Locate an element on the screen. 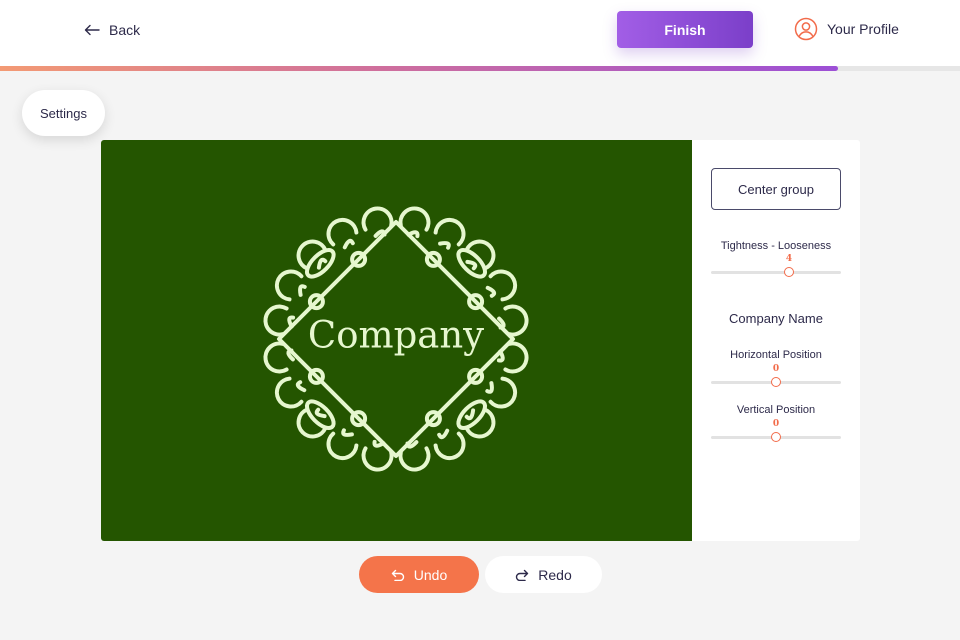  redo-button: Redo is located at coordinates (543, 574).